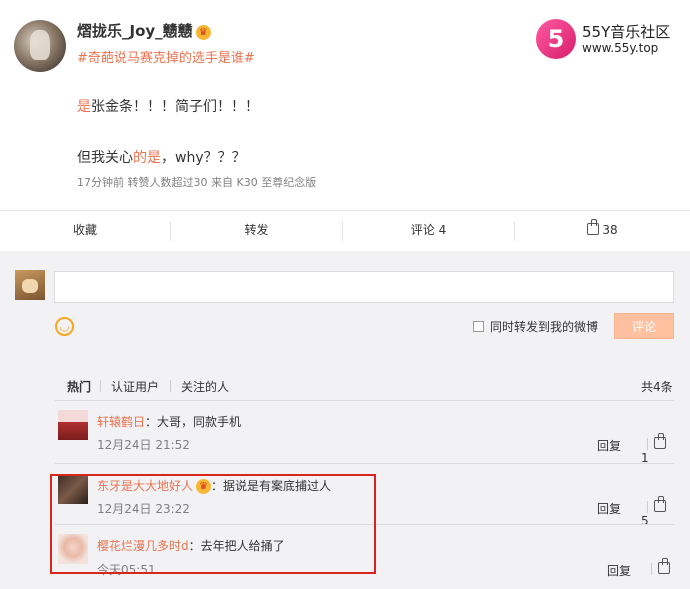  I want to click on commenter-name: 东牙是大大地好人, so click(145, 486).